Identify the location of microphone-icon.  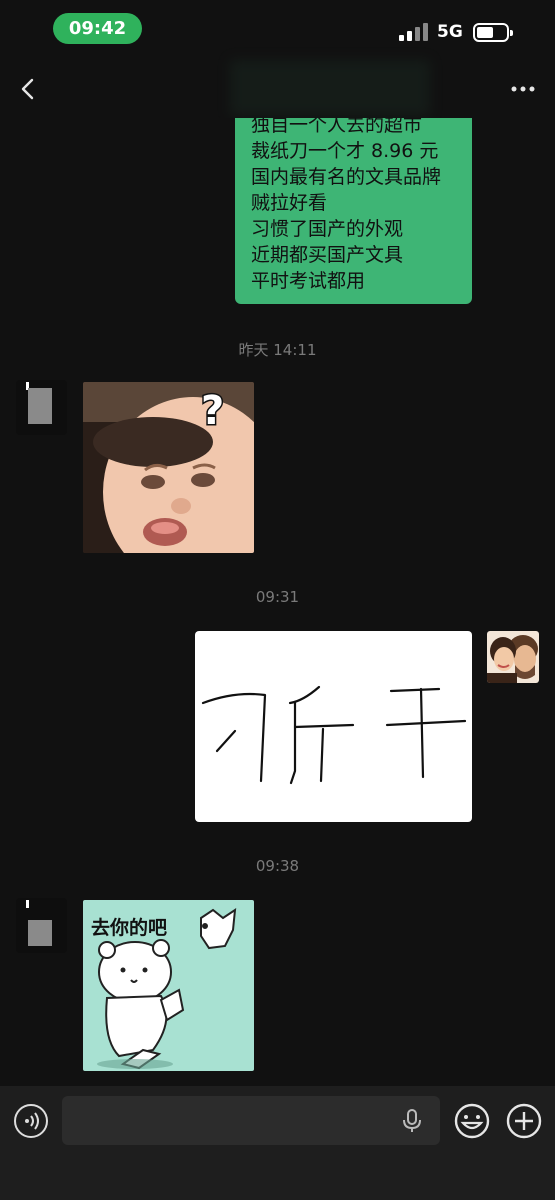
(412, 1121).